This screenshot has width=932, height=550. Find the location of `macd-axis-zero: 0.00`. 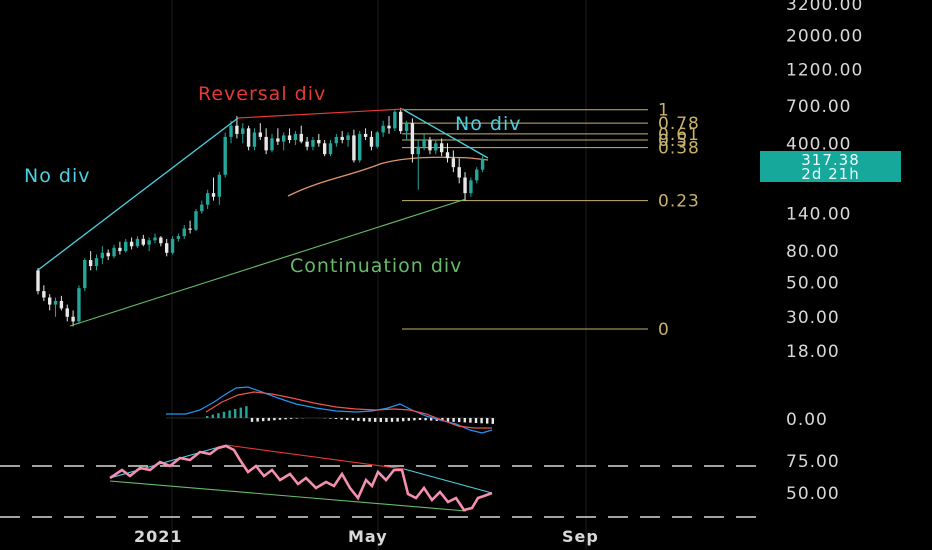

macd-axis-zero: 0.00 is located at coordinates (807, 420).